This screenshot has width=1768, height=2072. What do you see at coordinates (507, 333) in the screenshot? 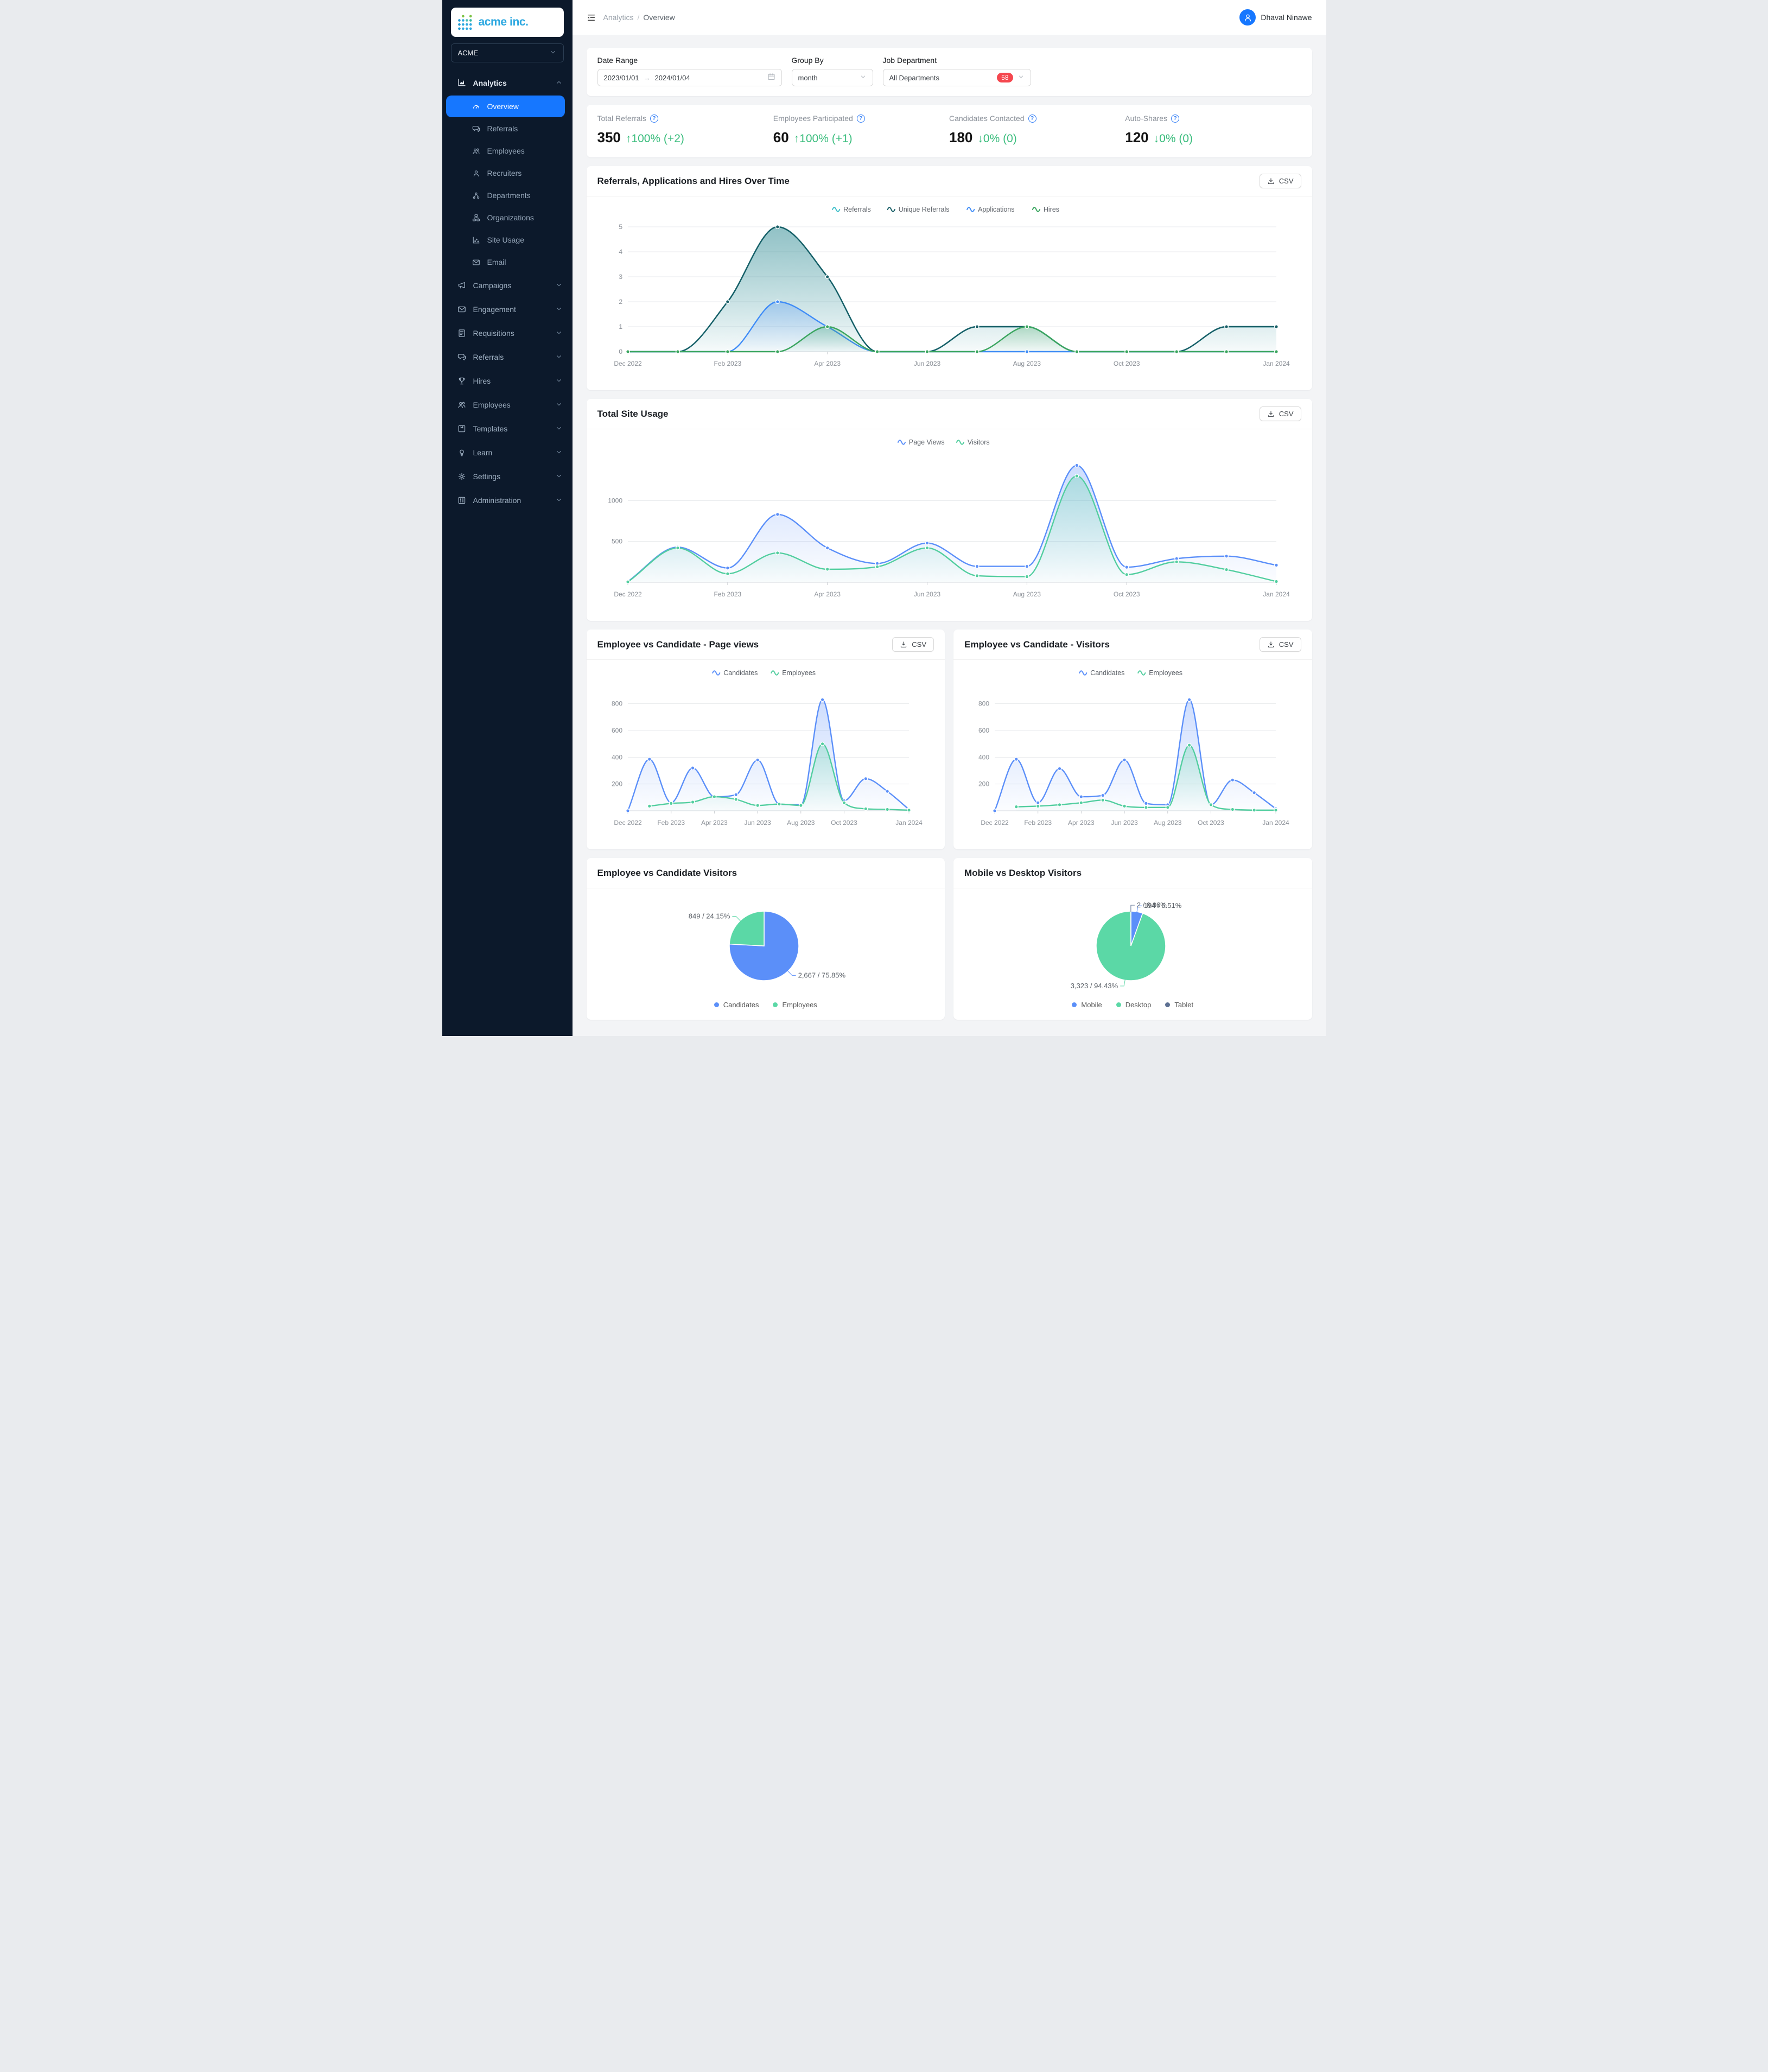
I see `sidebar-group-requisitions: Requisitions` at bounding box center [507, 333].